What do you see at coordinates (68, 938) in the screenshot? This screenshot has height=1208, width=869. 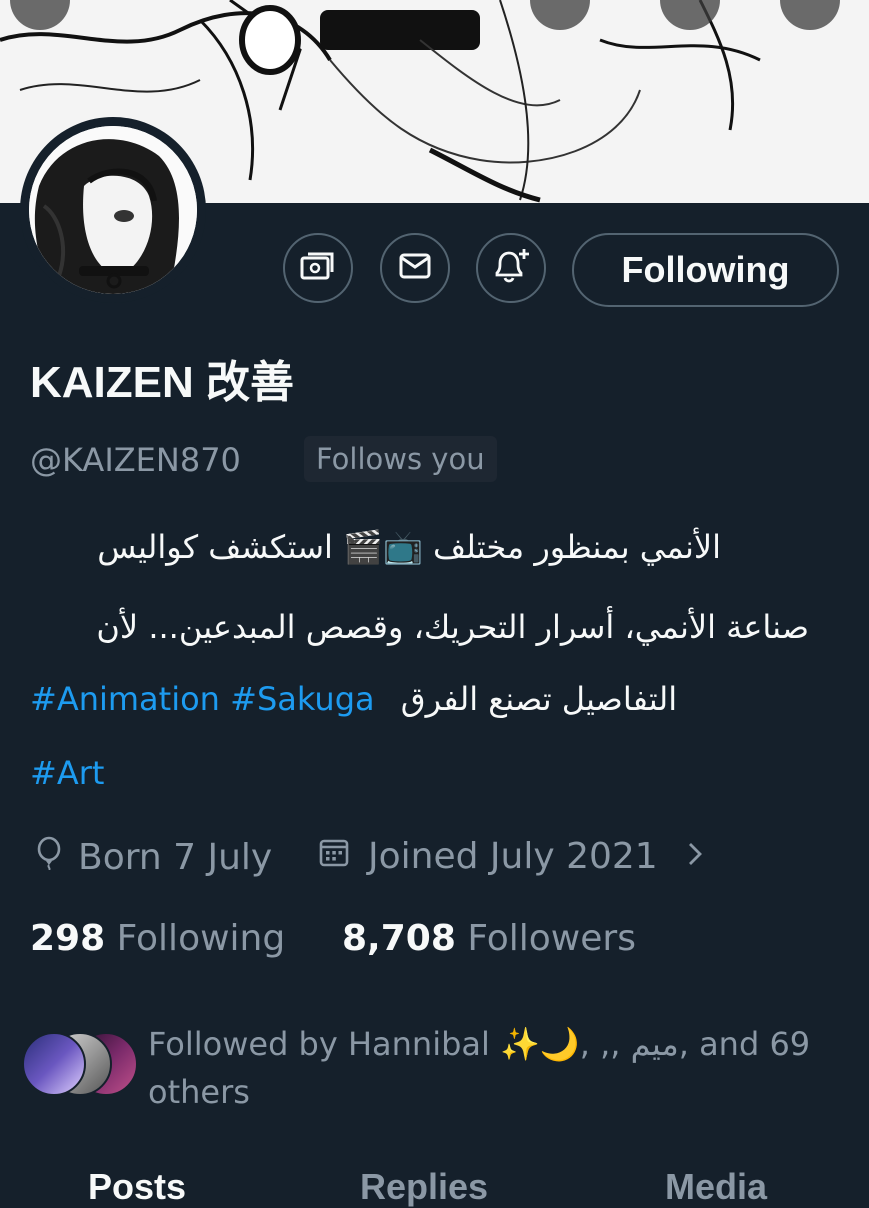 I see `following-count: 298` at bounding box center [68, 938].